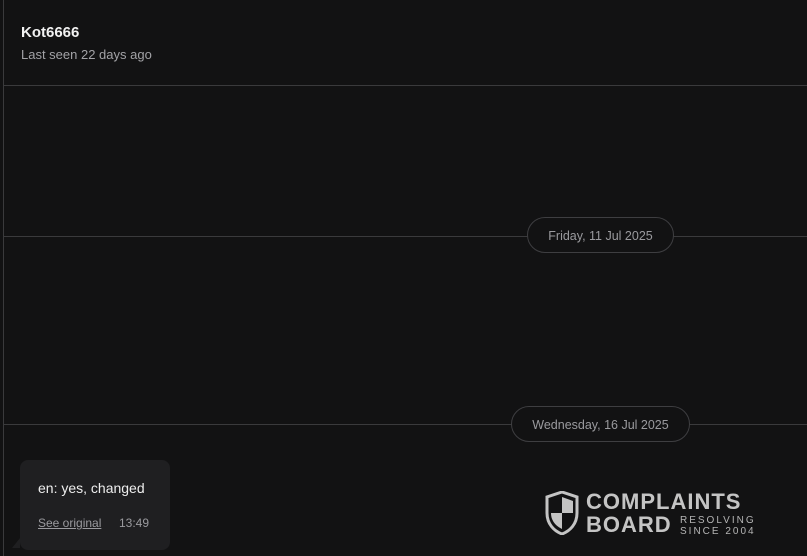 This screenshot has height=556, width=807. Describe the element at coordinates (664, 501) in the screenshot. I see `watermark-title: COMPLAINTS` at that location.